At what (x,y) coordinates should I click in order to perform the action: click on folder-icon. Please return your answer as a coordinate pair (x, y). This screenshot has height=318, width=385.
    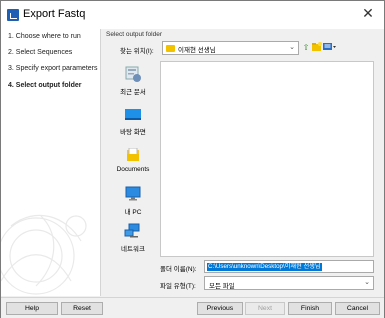
    Looking at the image, I should click on (170, 48).